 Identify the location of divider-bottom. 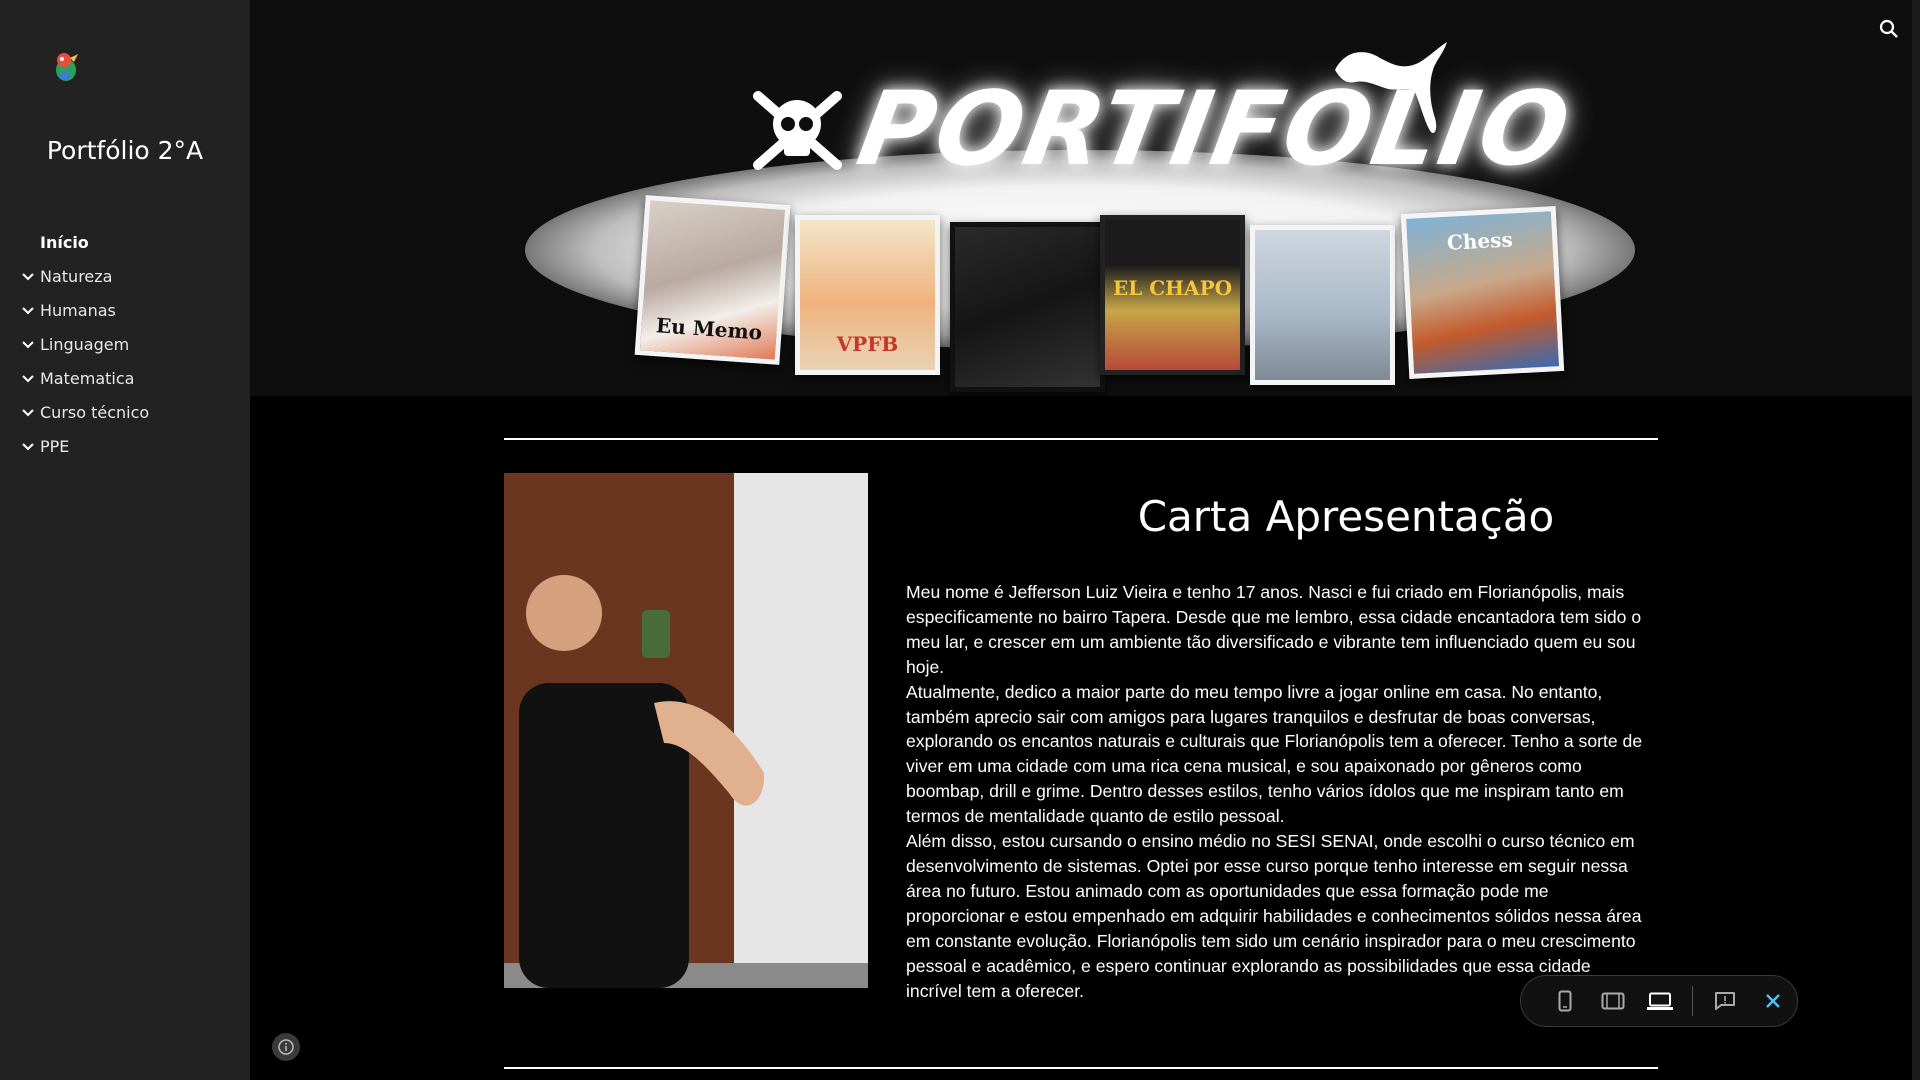
(1081, 1068).